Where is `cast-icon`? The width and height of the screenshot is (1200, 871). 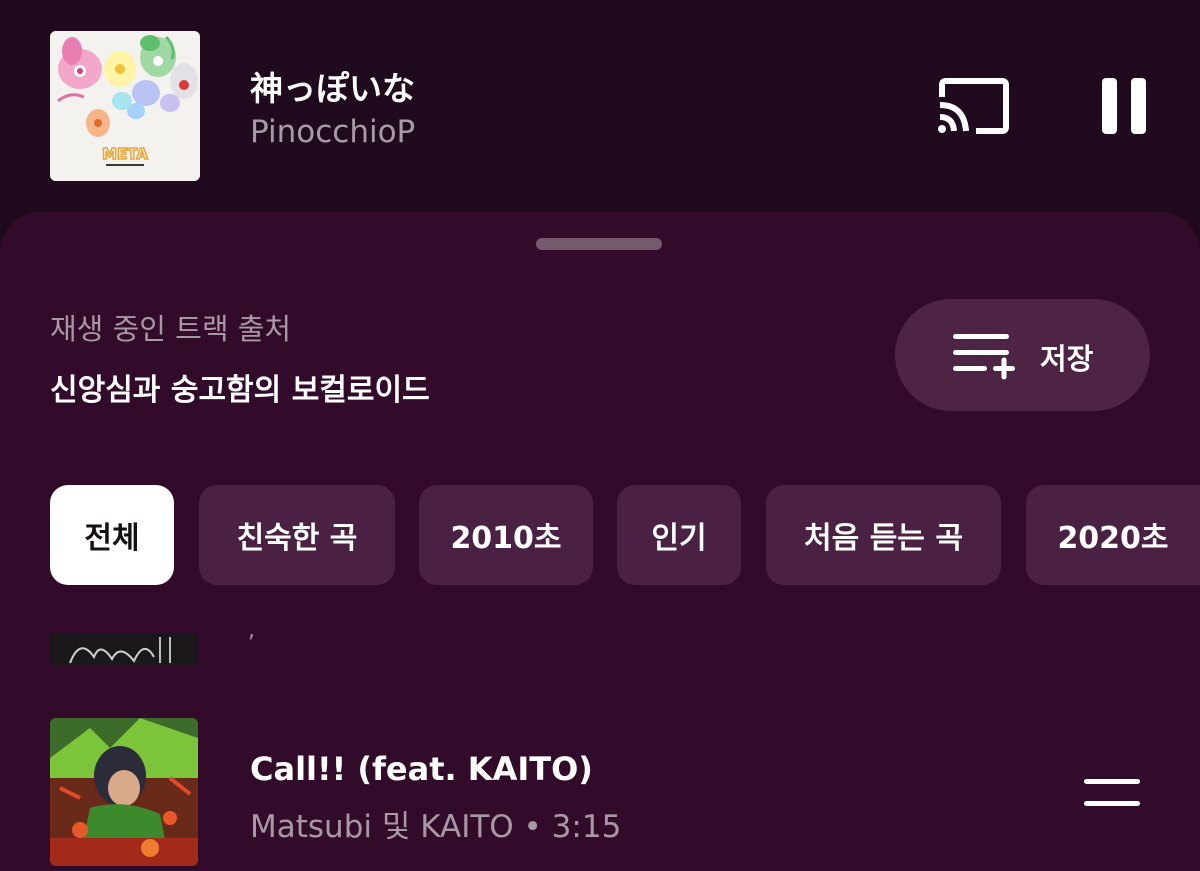 cast-icon is located at coordinates (973, 106).